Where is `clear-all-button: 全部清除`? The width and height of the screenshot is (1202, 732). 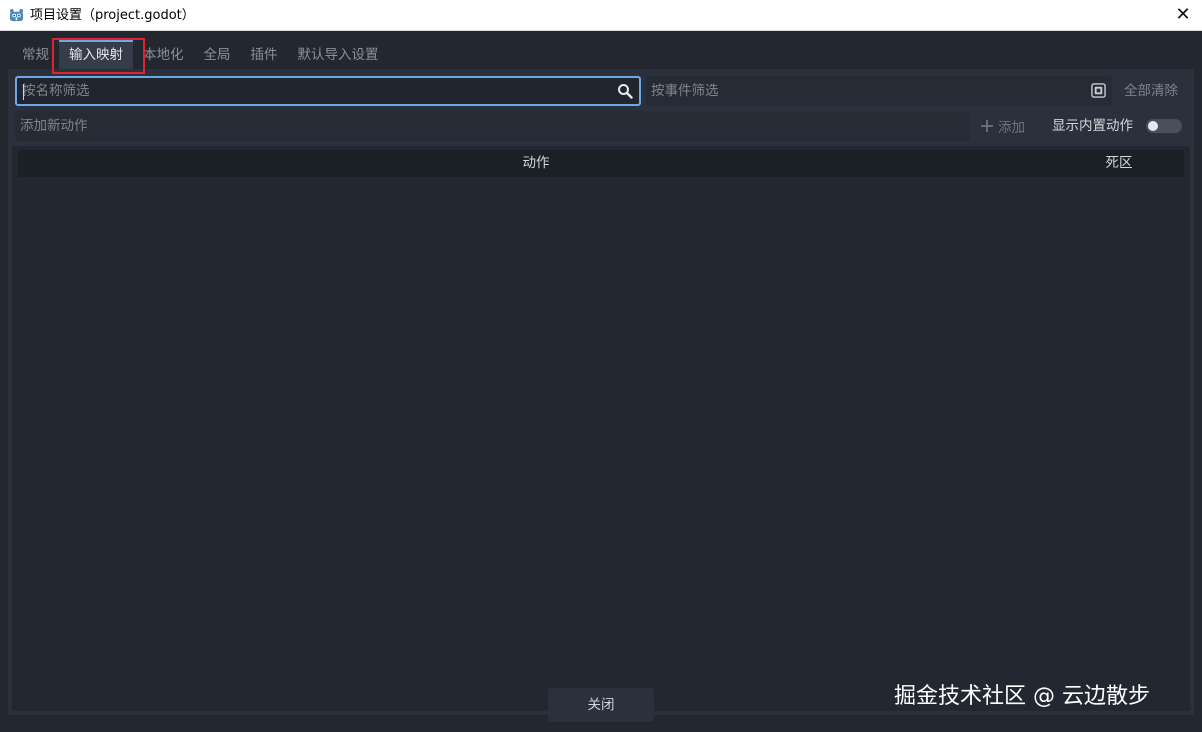 clear-all-button: 全部清除 is located at coordinates (1151, 91).